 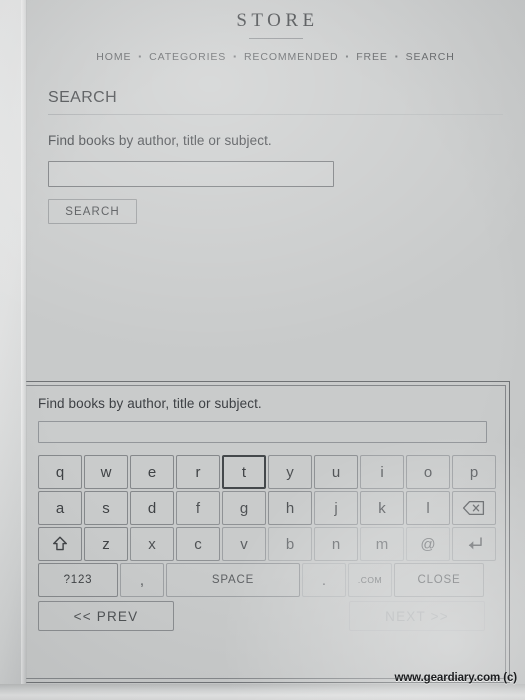 What do you see at coordinates (430, 57) in the screenshot?
I see `nav-item-search: SEARCH` at bounding box center [430, 57].